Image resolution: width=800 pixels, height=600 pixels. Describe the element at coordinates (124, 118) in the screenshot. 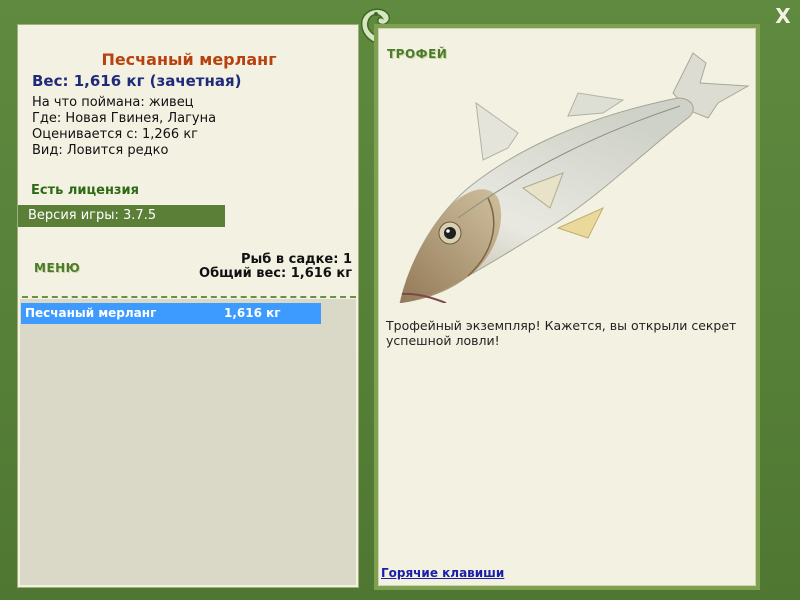

I see `location-info: Где: Новая Гвинея, Лагуна` at that location.